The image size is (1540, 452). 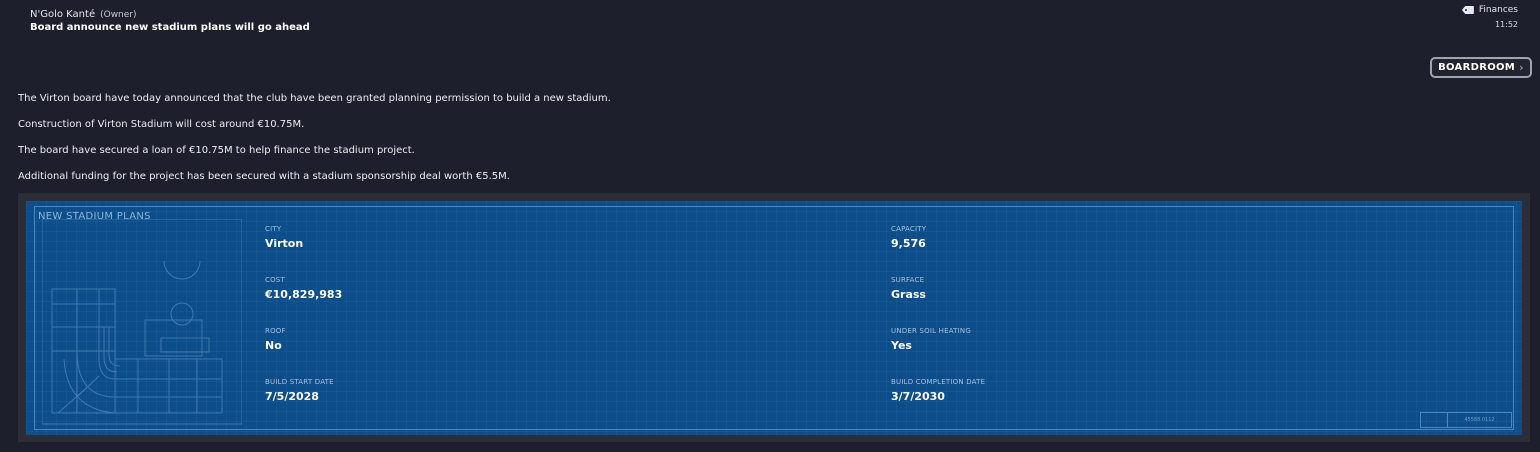 What do you see at coordinates (1477, 67) in the screenshot?
I see `boardroom-label: BOARDROOM` at bounding box center [1477, 67].